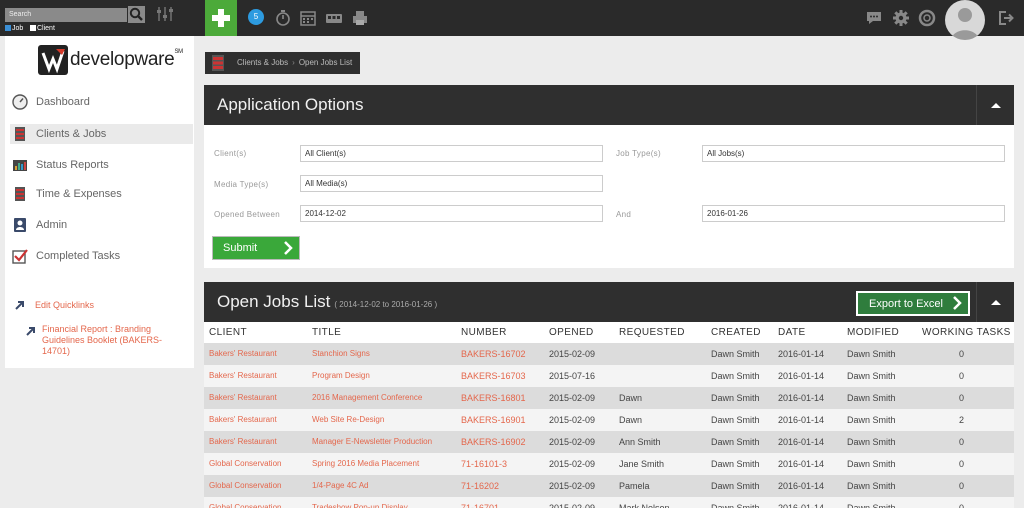 This screenshot has height=508, width=1024. What do you see at coordinates (1006, 18) in the screenshot?
I see `logout-icon` at bounding box center [1006, 18].